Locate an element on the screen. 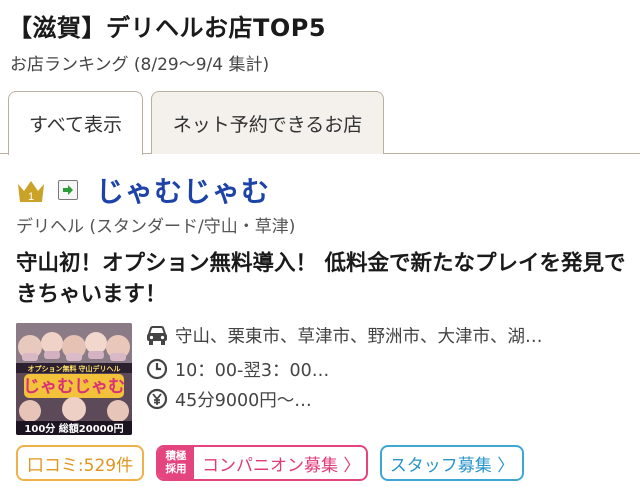 The image size is (640, 492). page-title: 【滋賀】デリヘルお店TOP5 is located at coordinates (167, 28).